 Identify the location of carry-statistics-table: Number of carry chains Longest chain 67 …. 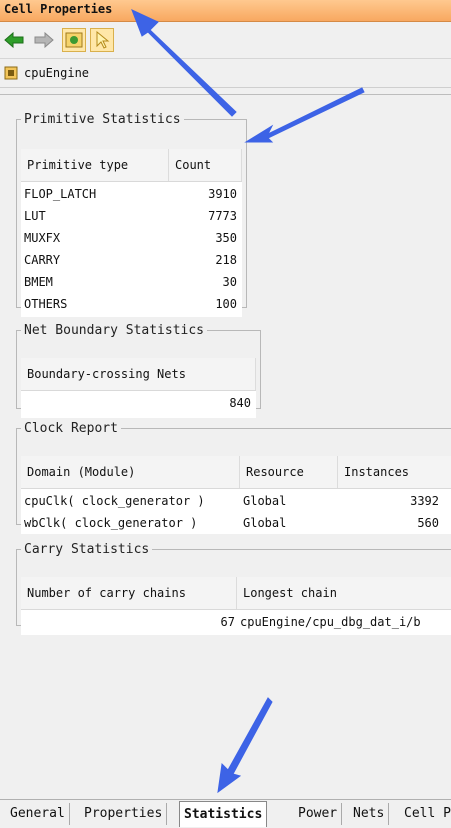
(236, 606).